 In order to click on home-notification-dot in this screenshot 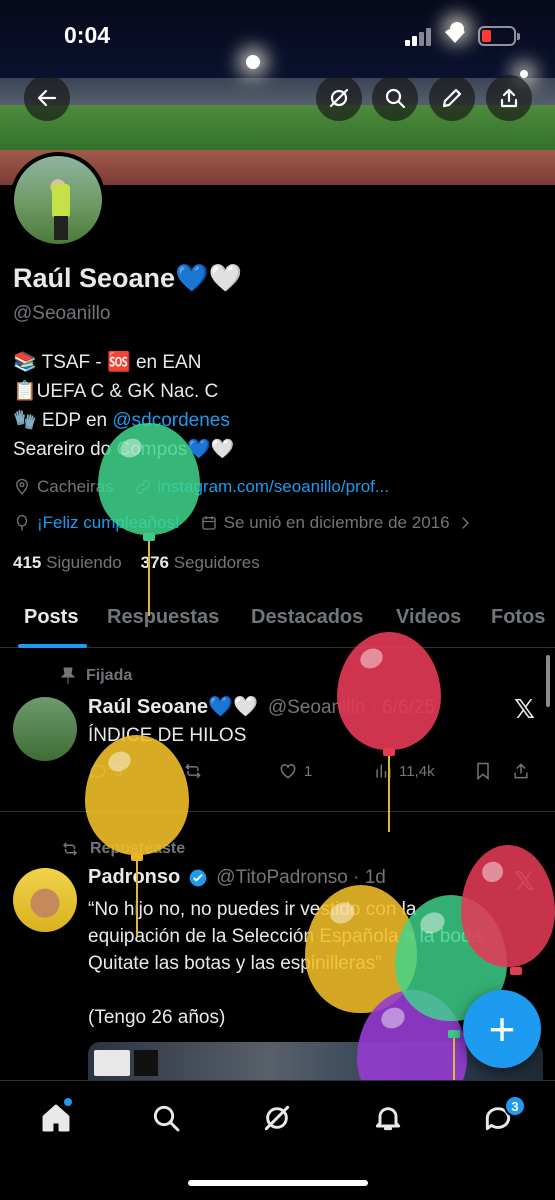, I will do `click(68, 1102)`.